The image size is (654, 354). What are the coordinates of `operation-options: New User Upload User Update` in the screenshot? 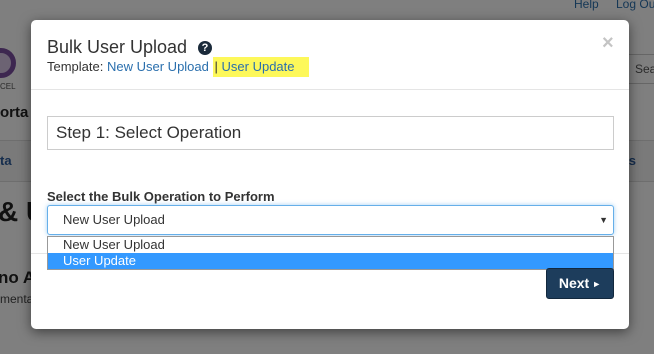 It's located at (330, 253).